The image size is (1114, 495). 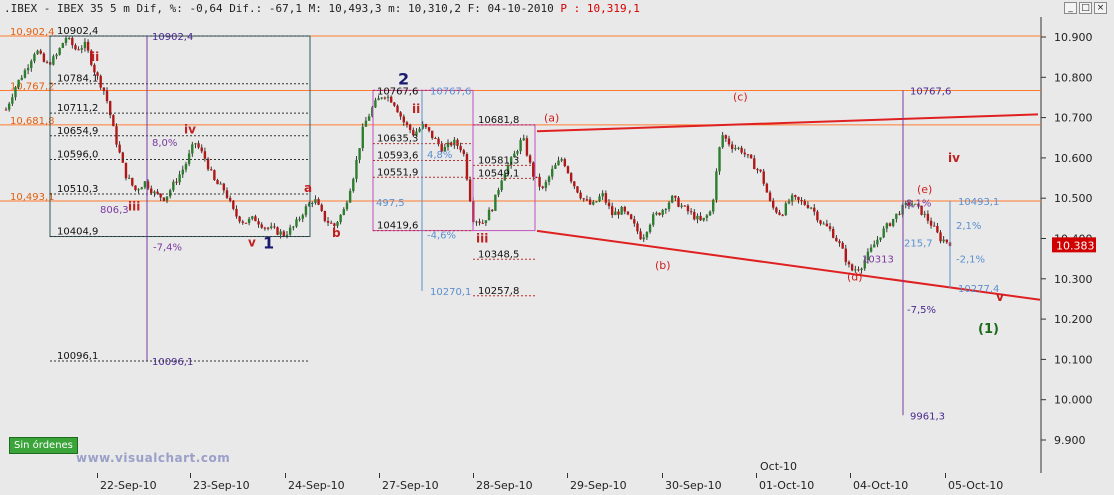 What do you see at coordinates (1100, 8) in the screenshot?
I see `close-button: ×` at bounding box center [1100, 8].